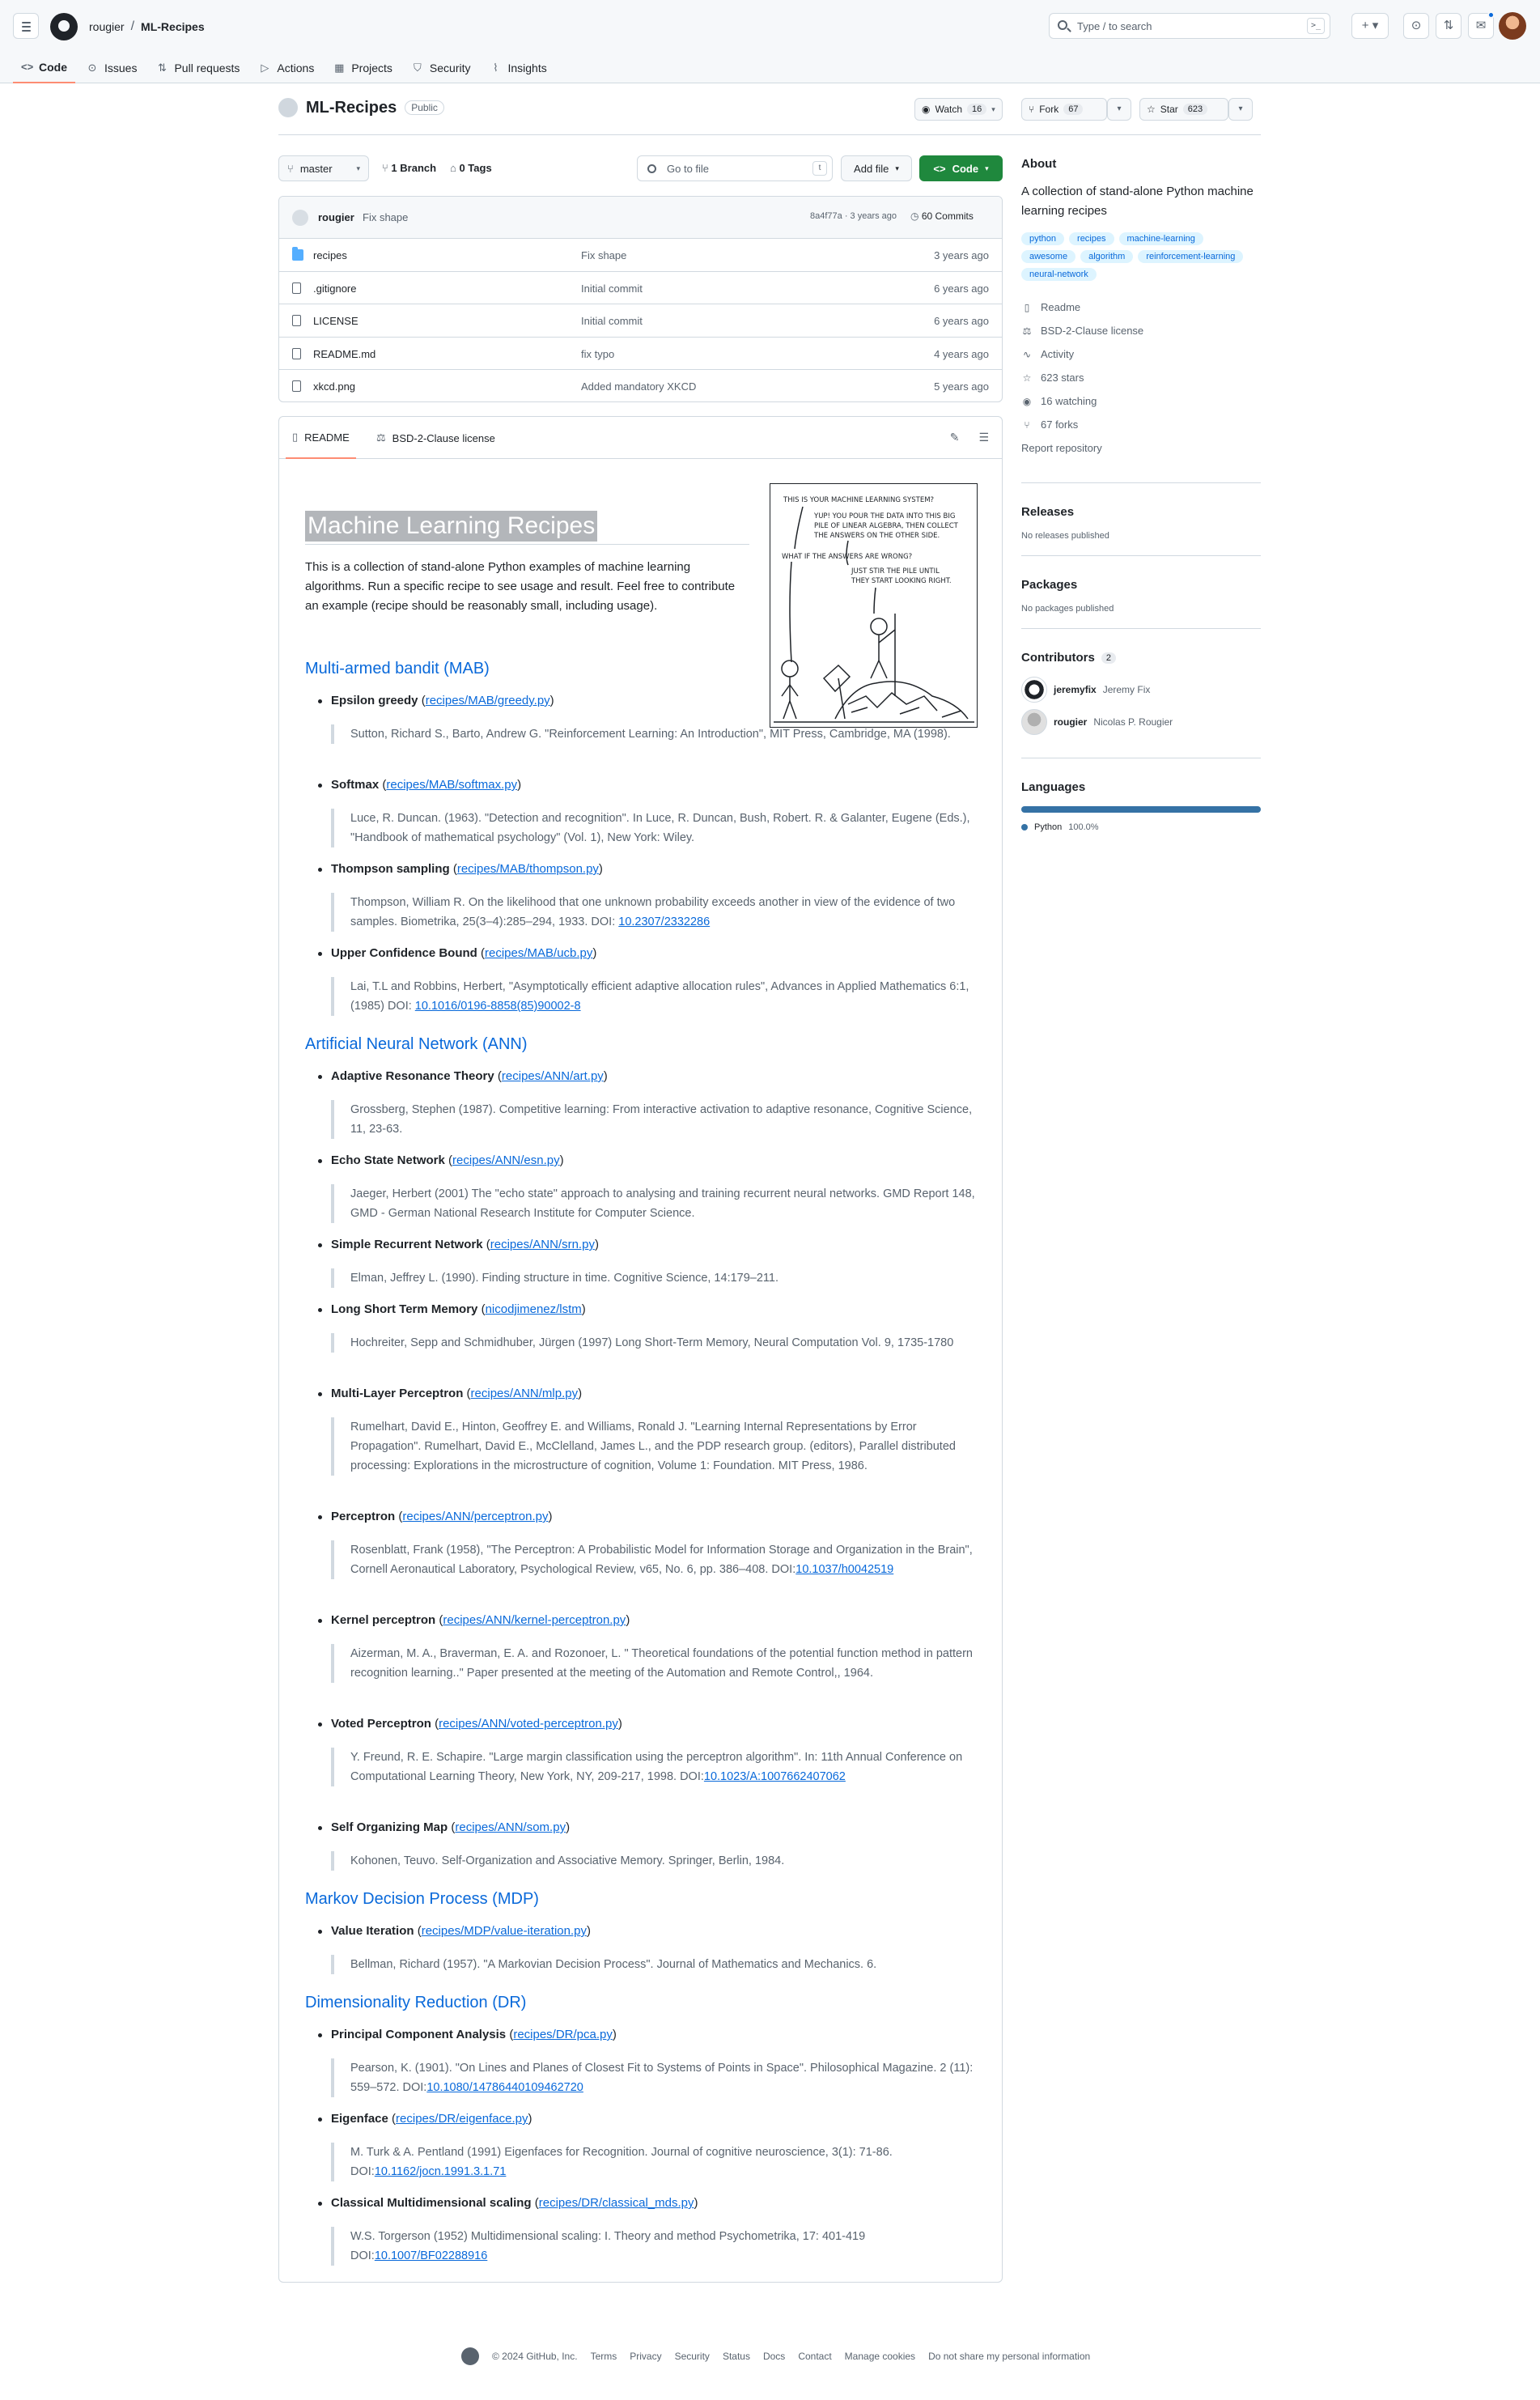 This screenshot has width=1540, height=2400. I want to click on forks-link: ⑂ 67 forks, so click(1141, 424).